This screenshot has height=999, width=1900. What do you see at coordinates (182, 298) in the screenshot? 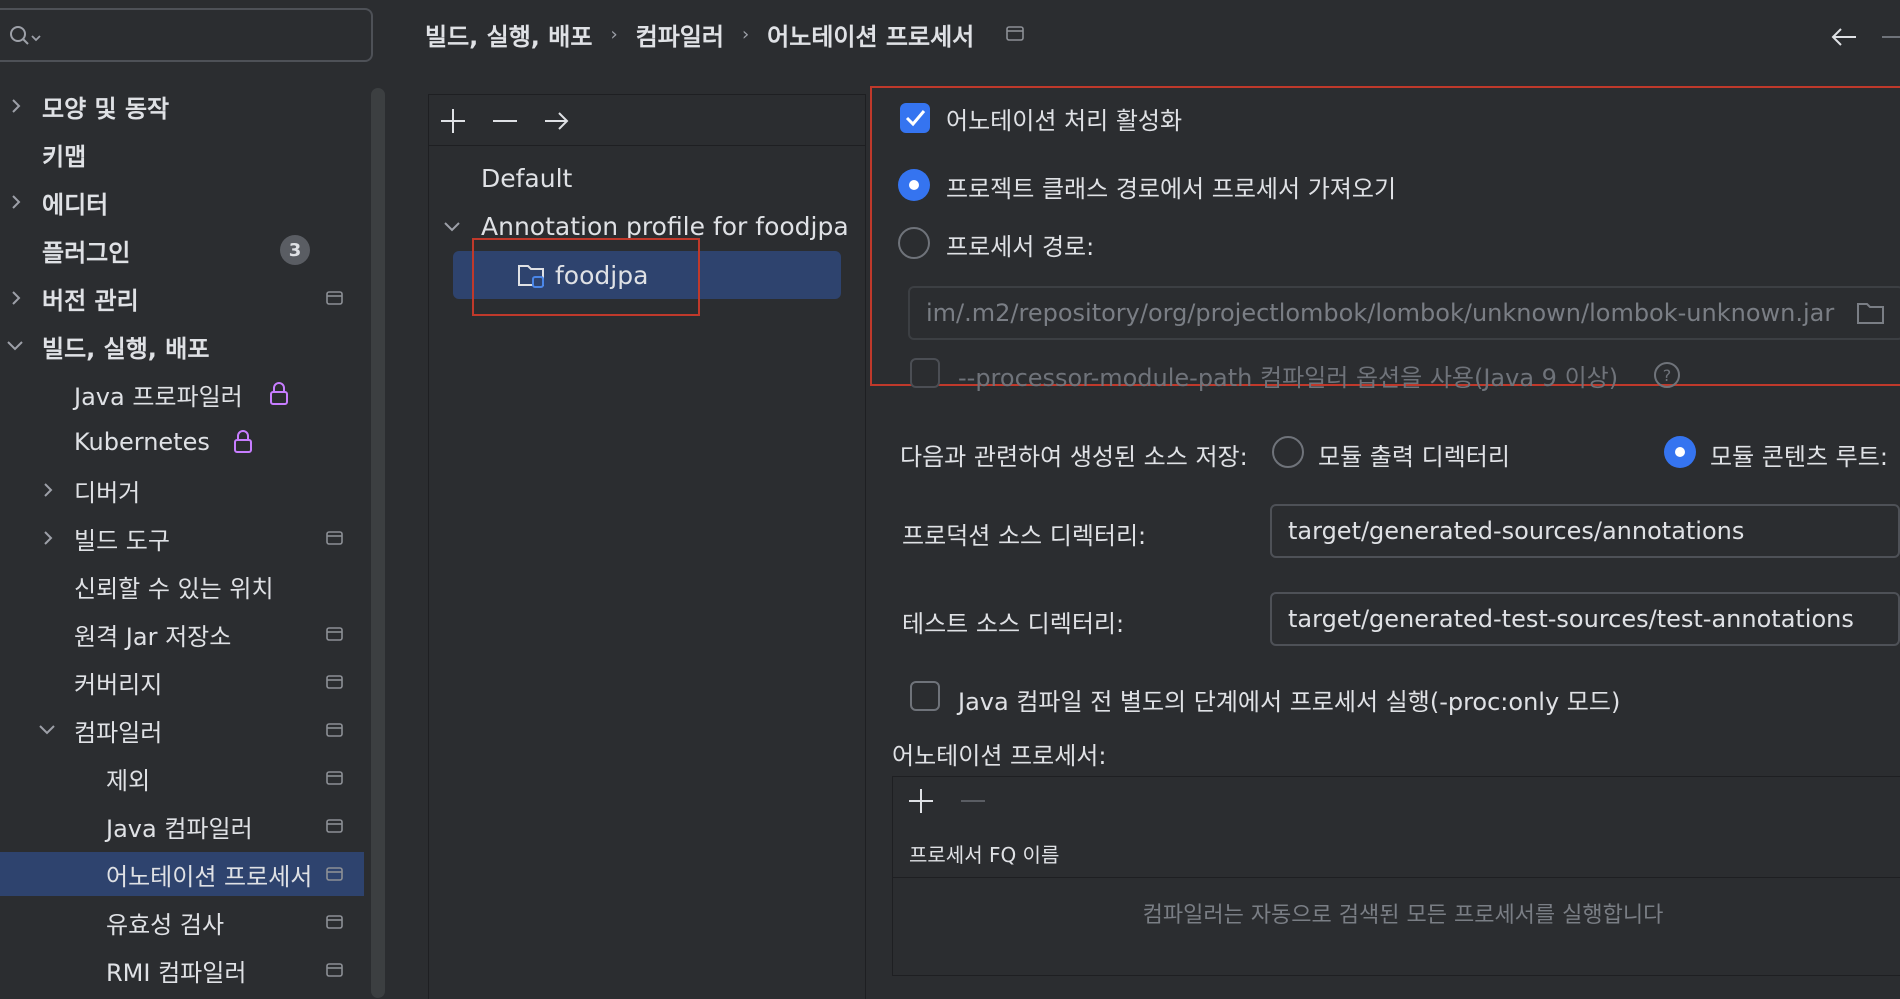
I see `sidebar-item-version-control: 버전 관리` at bounding box center [182, 298].